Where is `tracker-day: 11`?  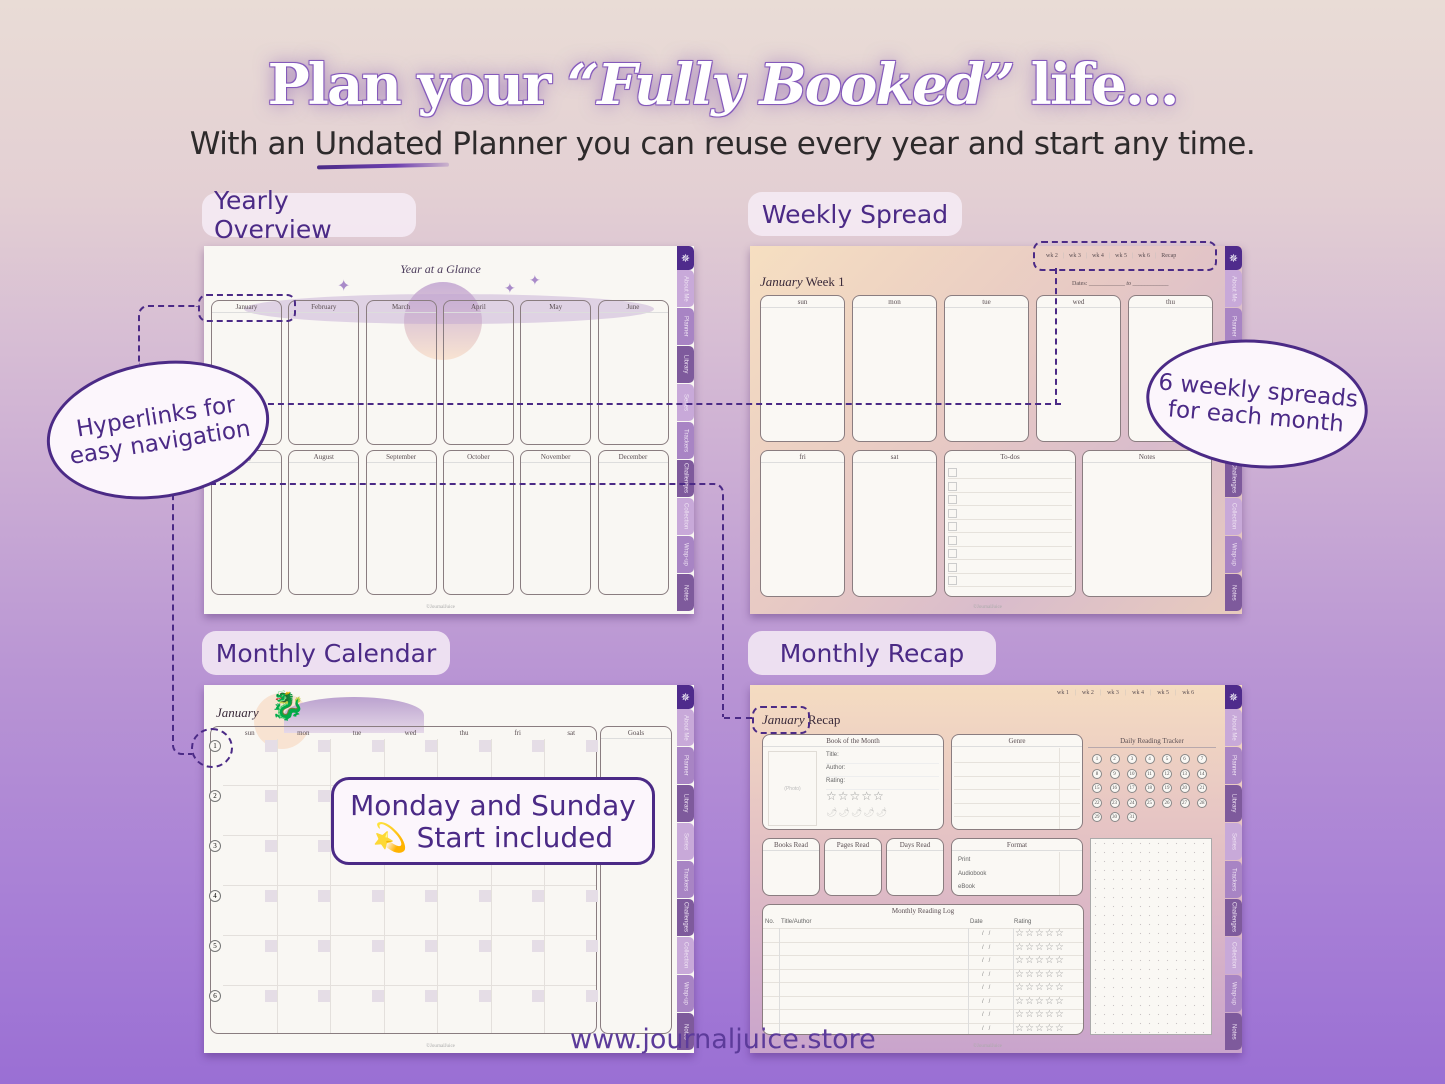
tracker-day: 11 is located at coordinates (1149, 773).